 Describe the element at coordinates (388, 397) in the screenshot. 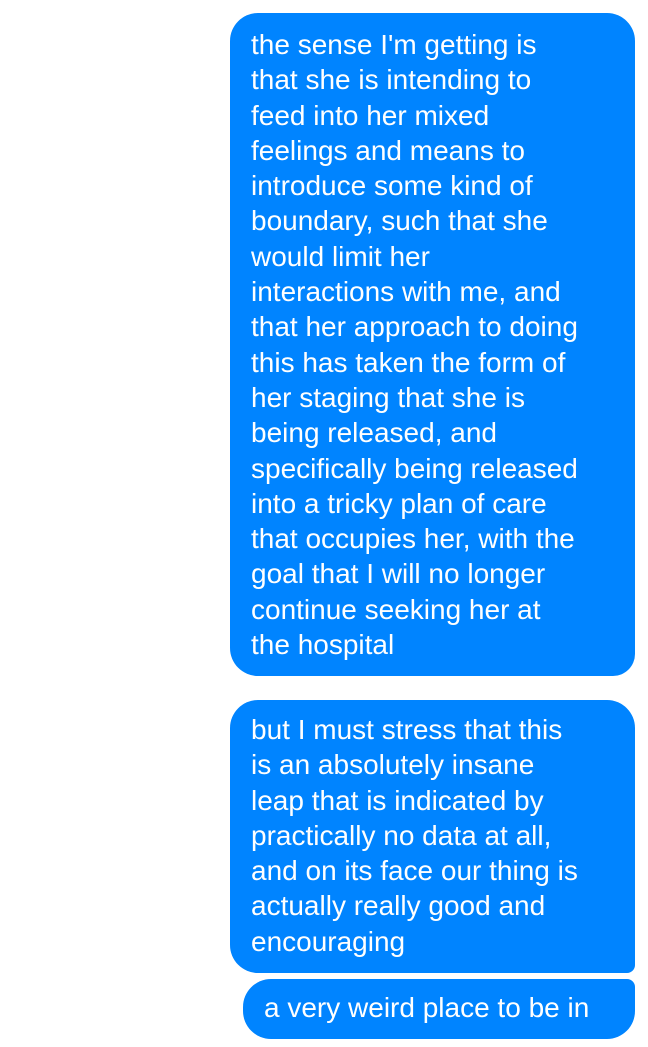

I see `message-line: her staging that she is` at that location.